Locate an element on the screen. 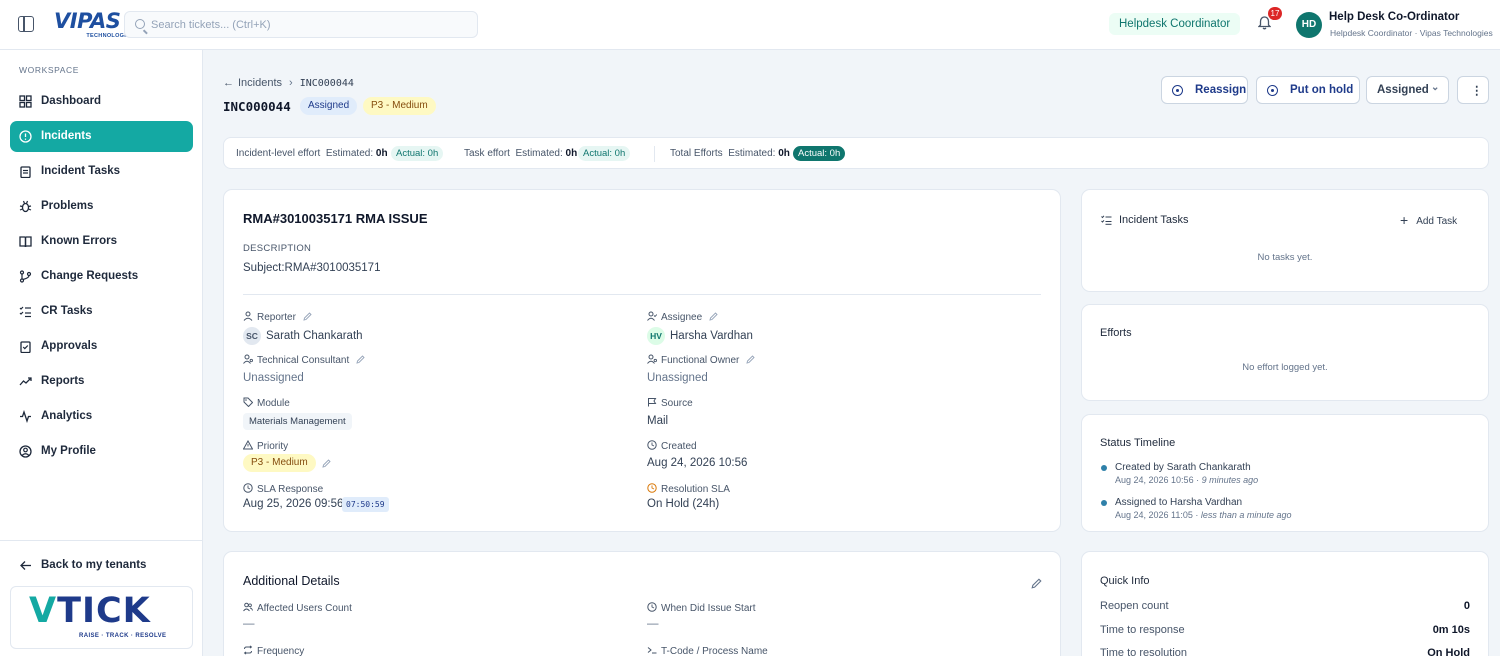 Image resolution: width=1500 pixels, height=656 pixels. sidebar-item-problems: Problems is located at coordinates (101, 206).